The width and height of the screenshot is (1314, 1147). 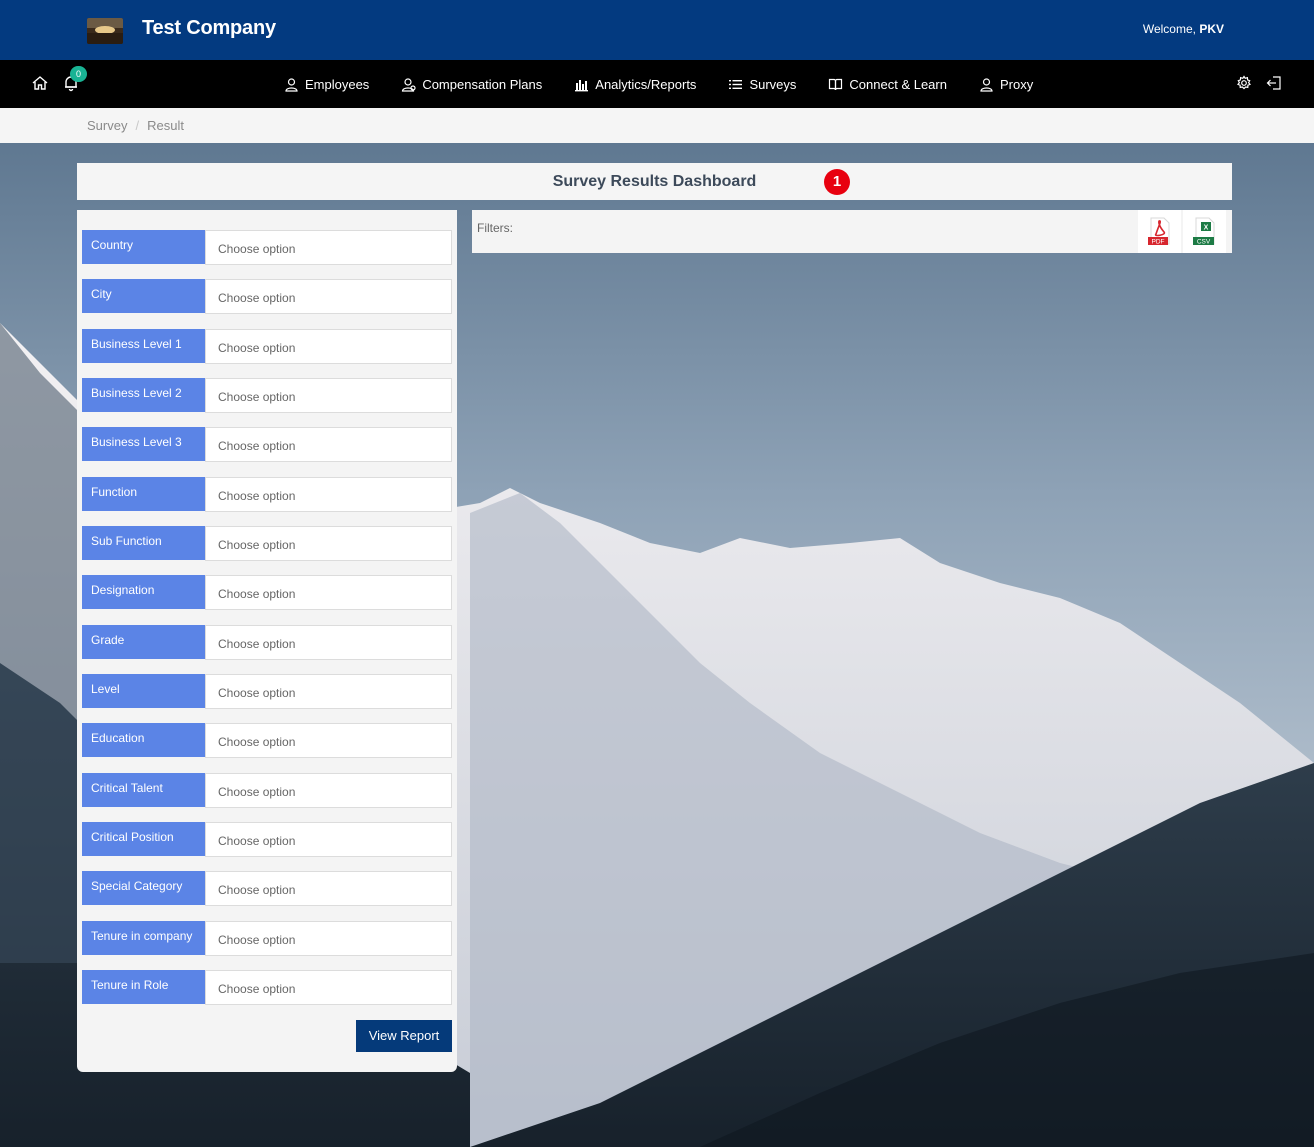 What do you see at coordinates (1204, 242) in the screenshot?
I see `csv-export-label: CSV` at bounding box center [1204, 242].